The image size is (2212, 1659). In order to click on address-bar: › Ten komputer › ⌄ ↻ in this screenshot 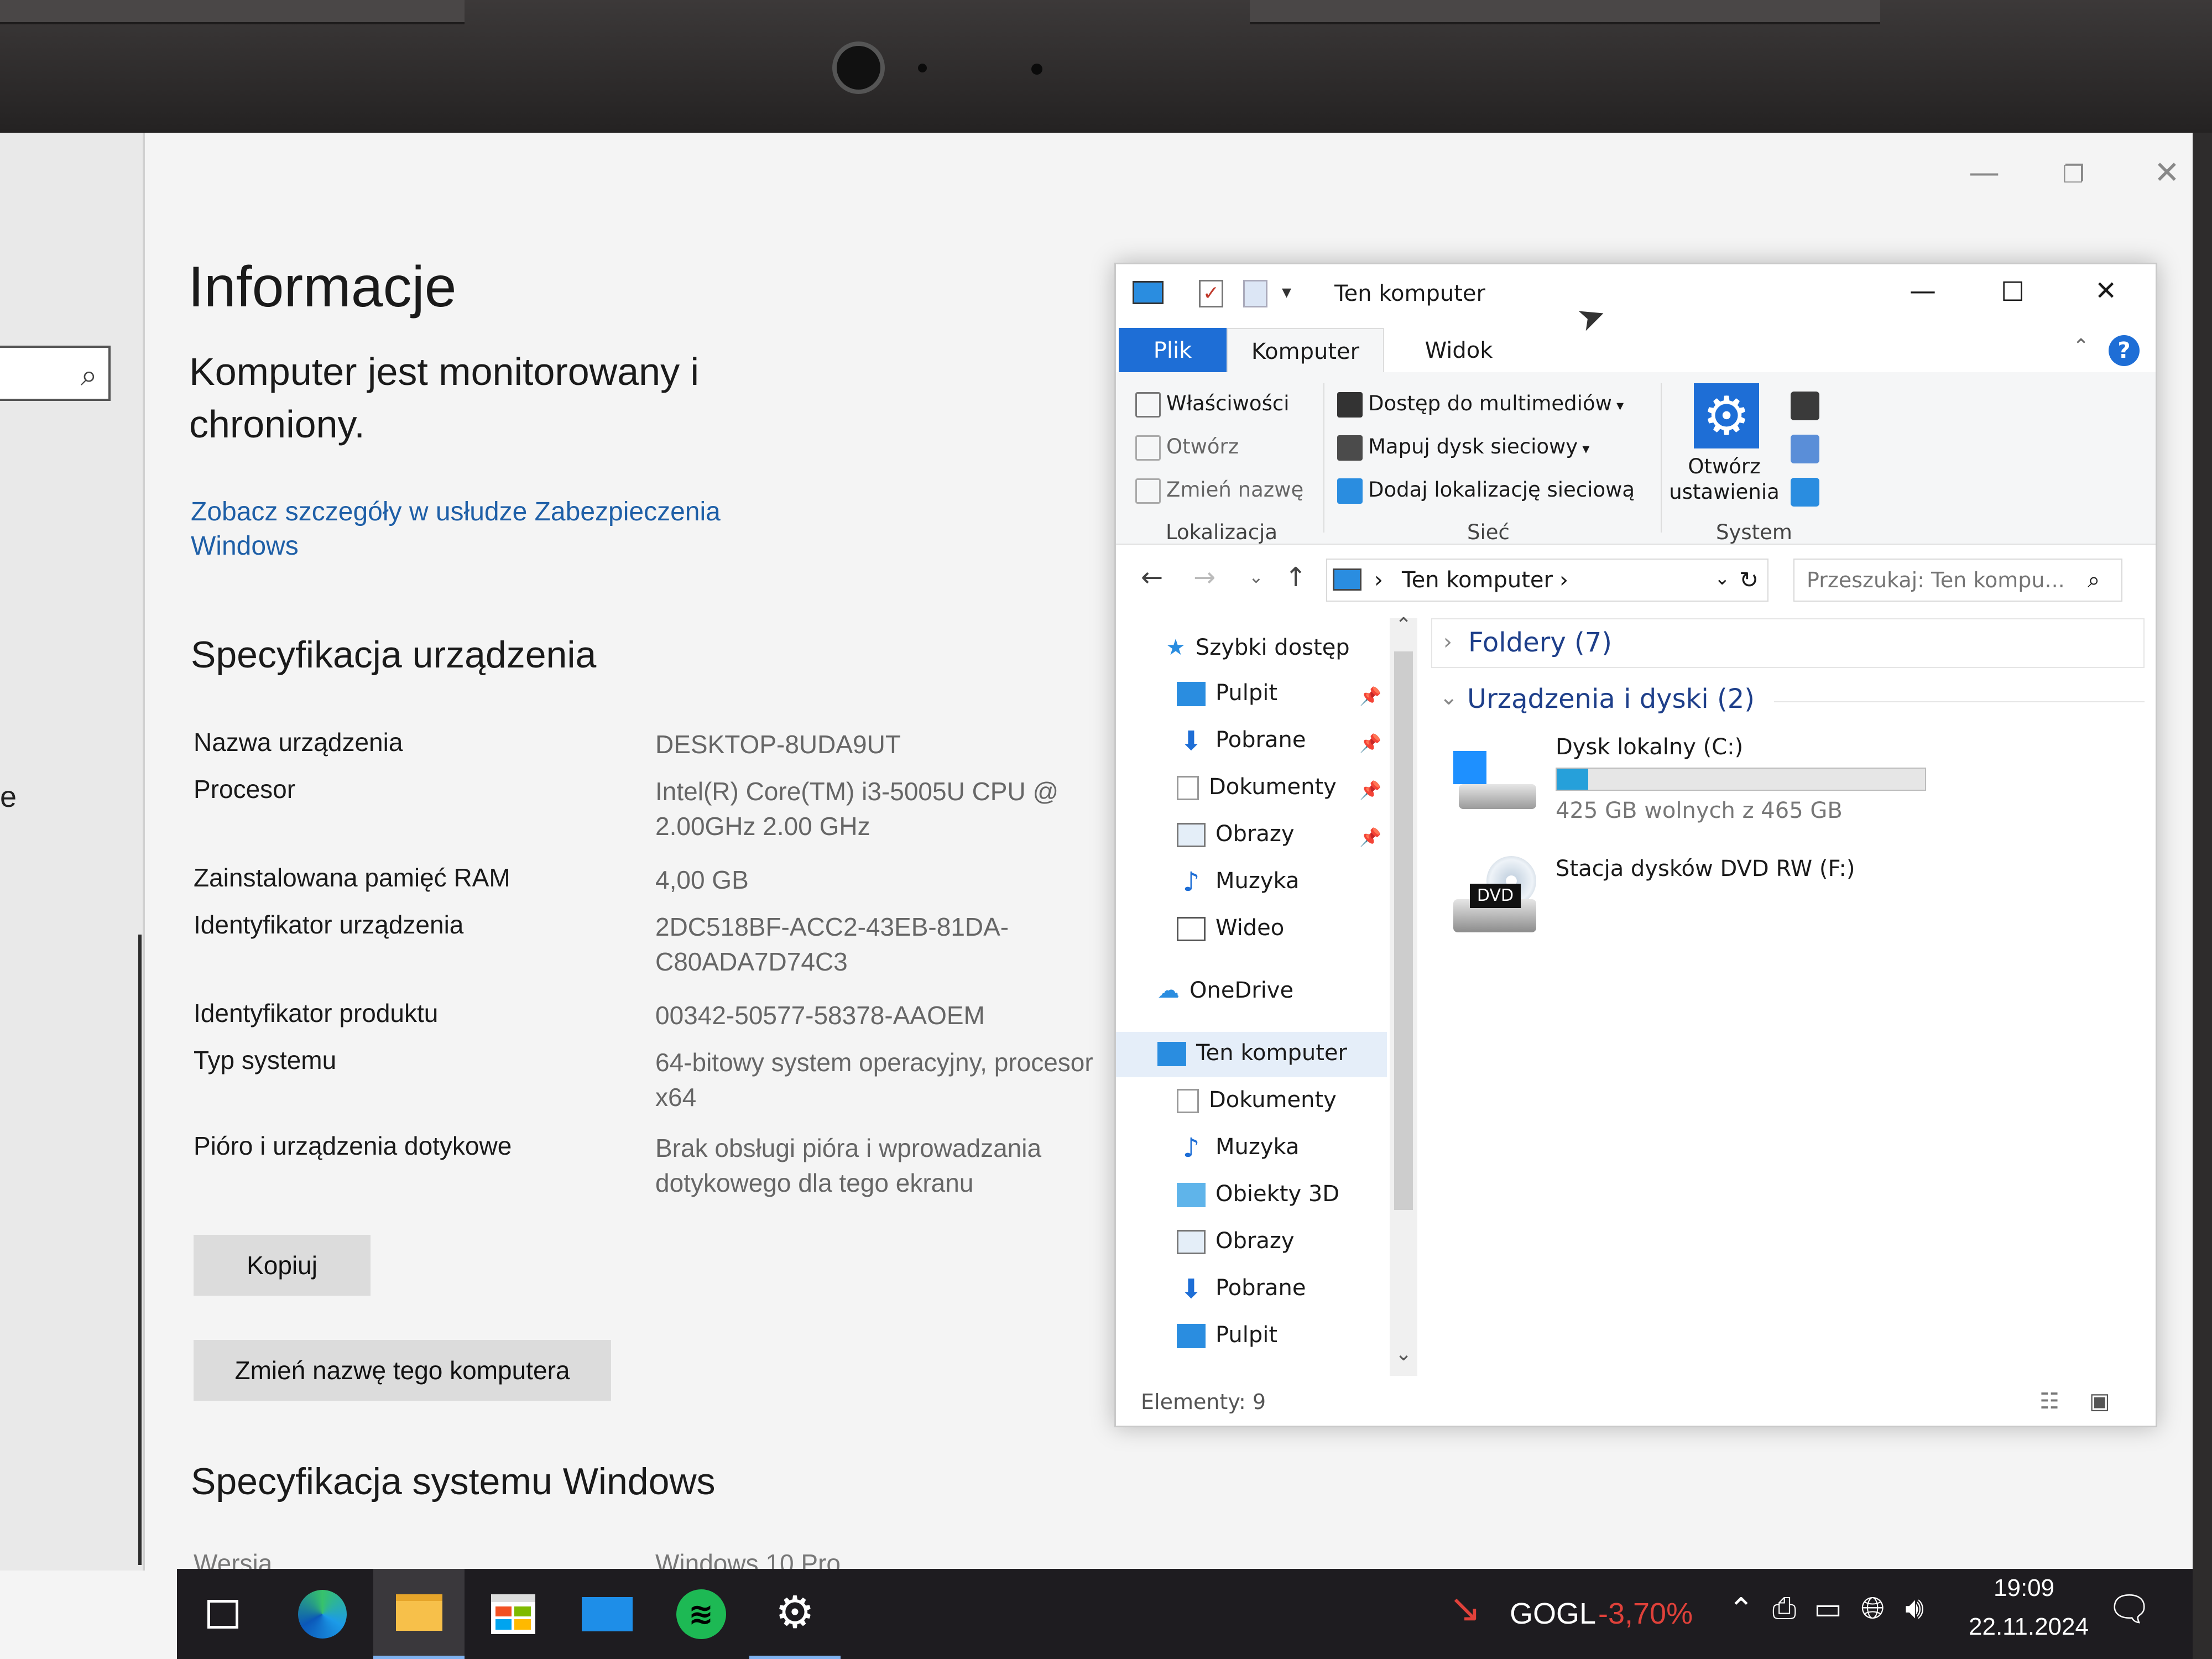, I will do `click(1547, 581)`.